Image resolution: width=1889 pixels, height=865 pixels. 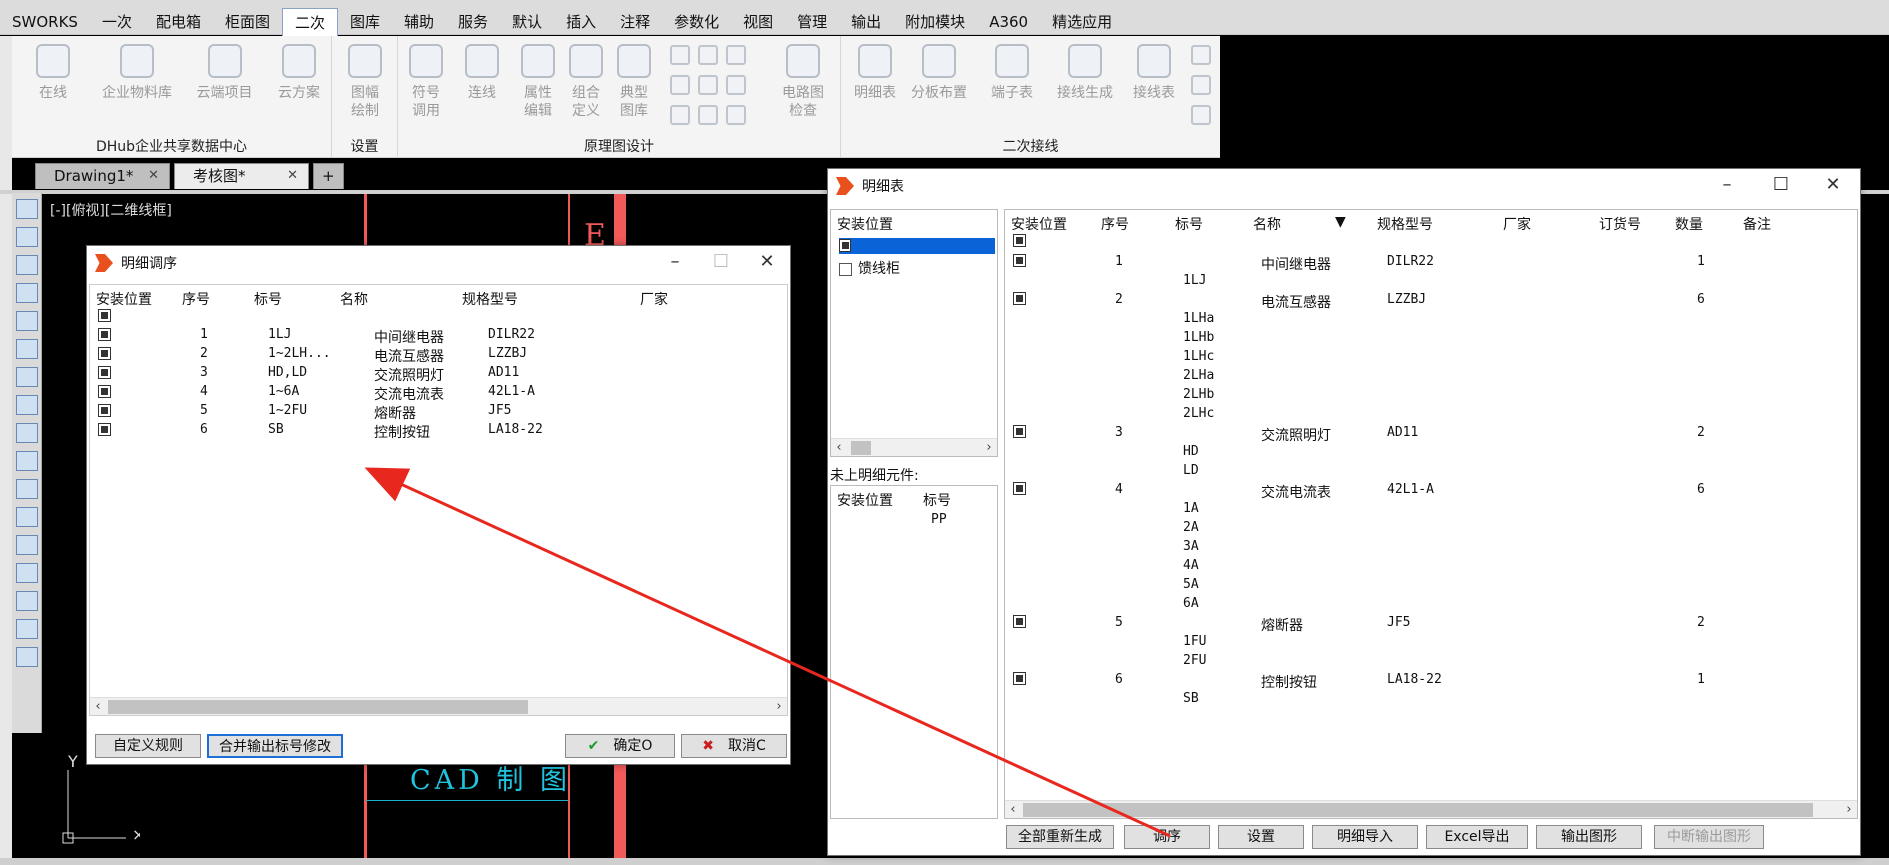 I want to click on menu-item-12: 视图, so click(x=758, y=22).